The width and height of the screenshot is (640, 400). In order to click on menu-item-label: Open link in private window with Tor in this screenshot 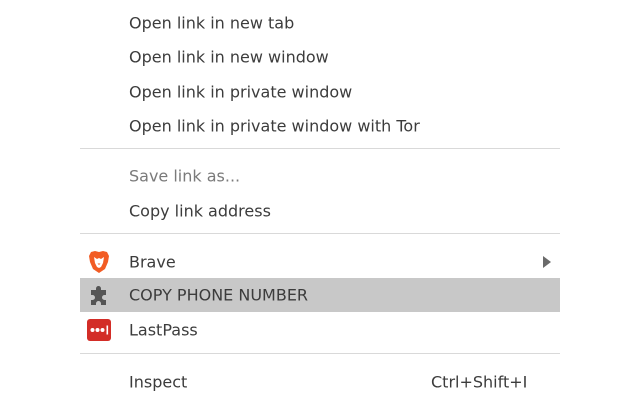, I will do `click(274, 126)`.